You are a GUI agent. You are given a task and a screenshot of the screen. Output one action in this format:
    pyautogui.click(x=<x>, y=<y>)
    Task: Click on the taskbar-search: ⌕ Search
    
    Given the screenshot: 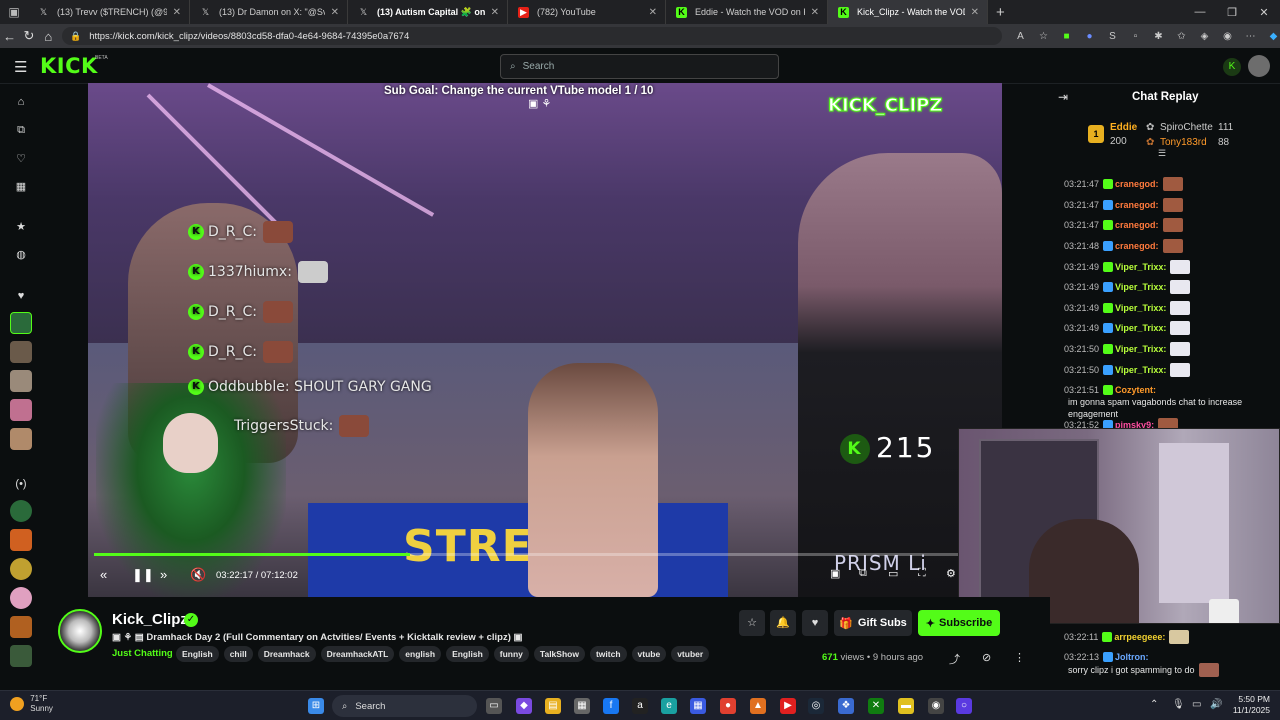 What is the action you would take?
    pyautogui.click(x=404, y=706)
    